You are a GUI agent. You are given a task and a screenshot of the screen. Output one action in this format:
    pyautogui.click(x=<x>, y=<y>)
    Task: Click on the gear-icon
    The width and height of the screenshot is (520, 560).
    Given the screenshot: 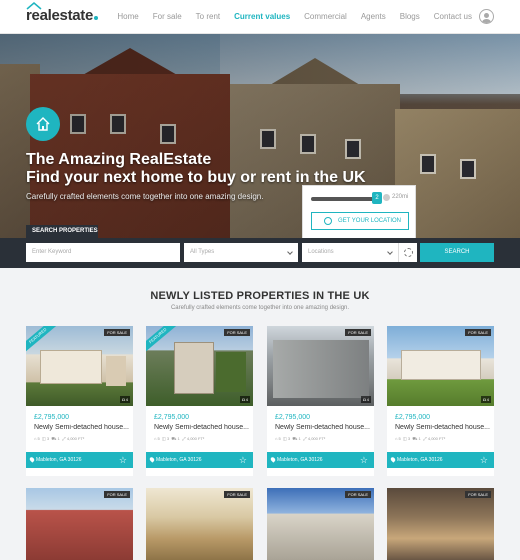 What is the action you would take?
    pyautogui.click(x=408, y=252)
    